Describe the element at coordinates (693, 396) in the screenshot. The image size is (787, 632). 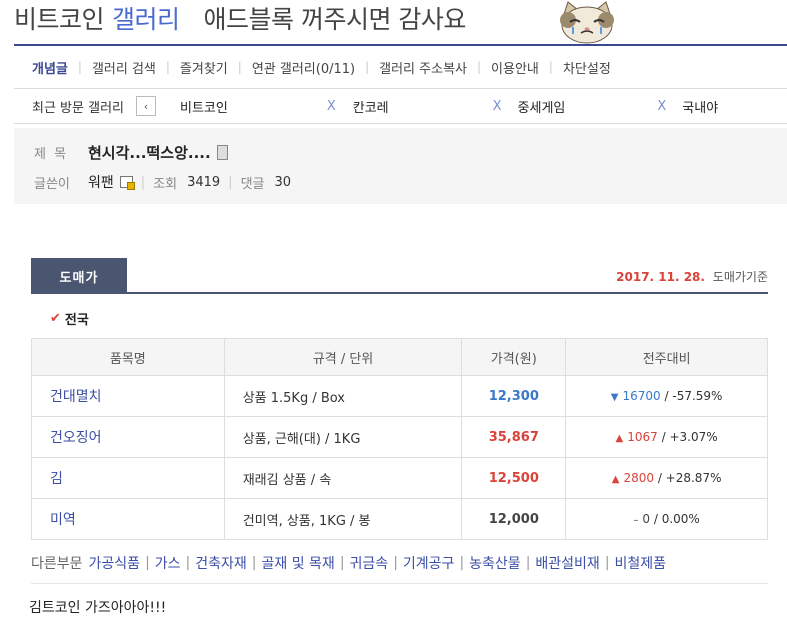
I see `change-percent: / -57.59%` at that location.